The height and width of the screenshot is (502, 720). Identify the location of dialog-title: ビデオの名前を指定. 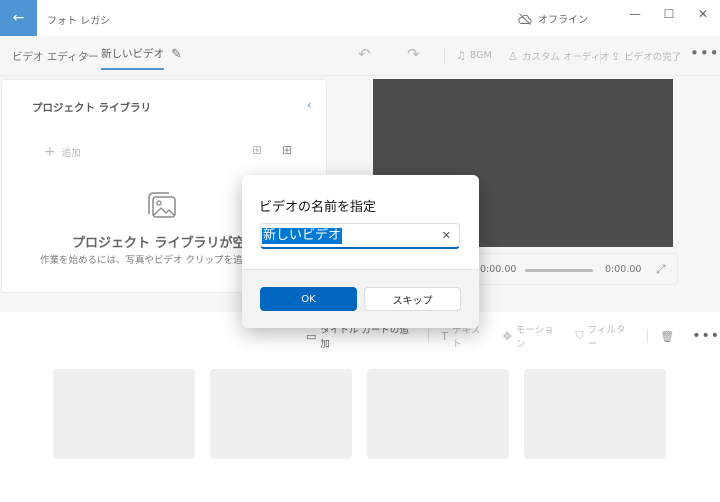
(318, 207).